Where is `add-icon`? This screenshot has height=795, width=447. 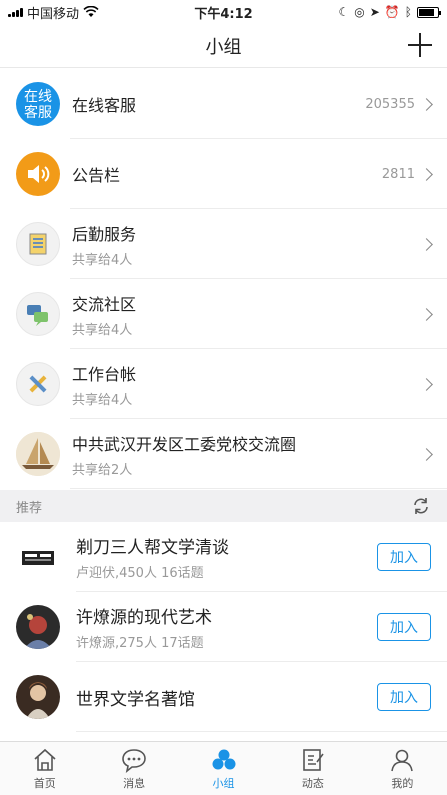 add-icon is located at coordinates (420, 45).